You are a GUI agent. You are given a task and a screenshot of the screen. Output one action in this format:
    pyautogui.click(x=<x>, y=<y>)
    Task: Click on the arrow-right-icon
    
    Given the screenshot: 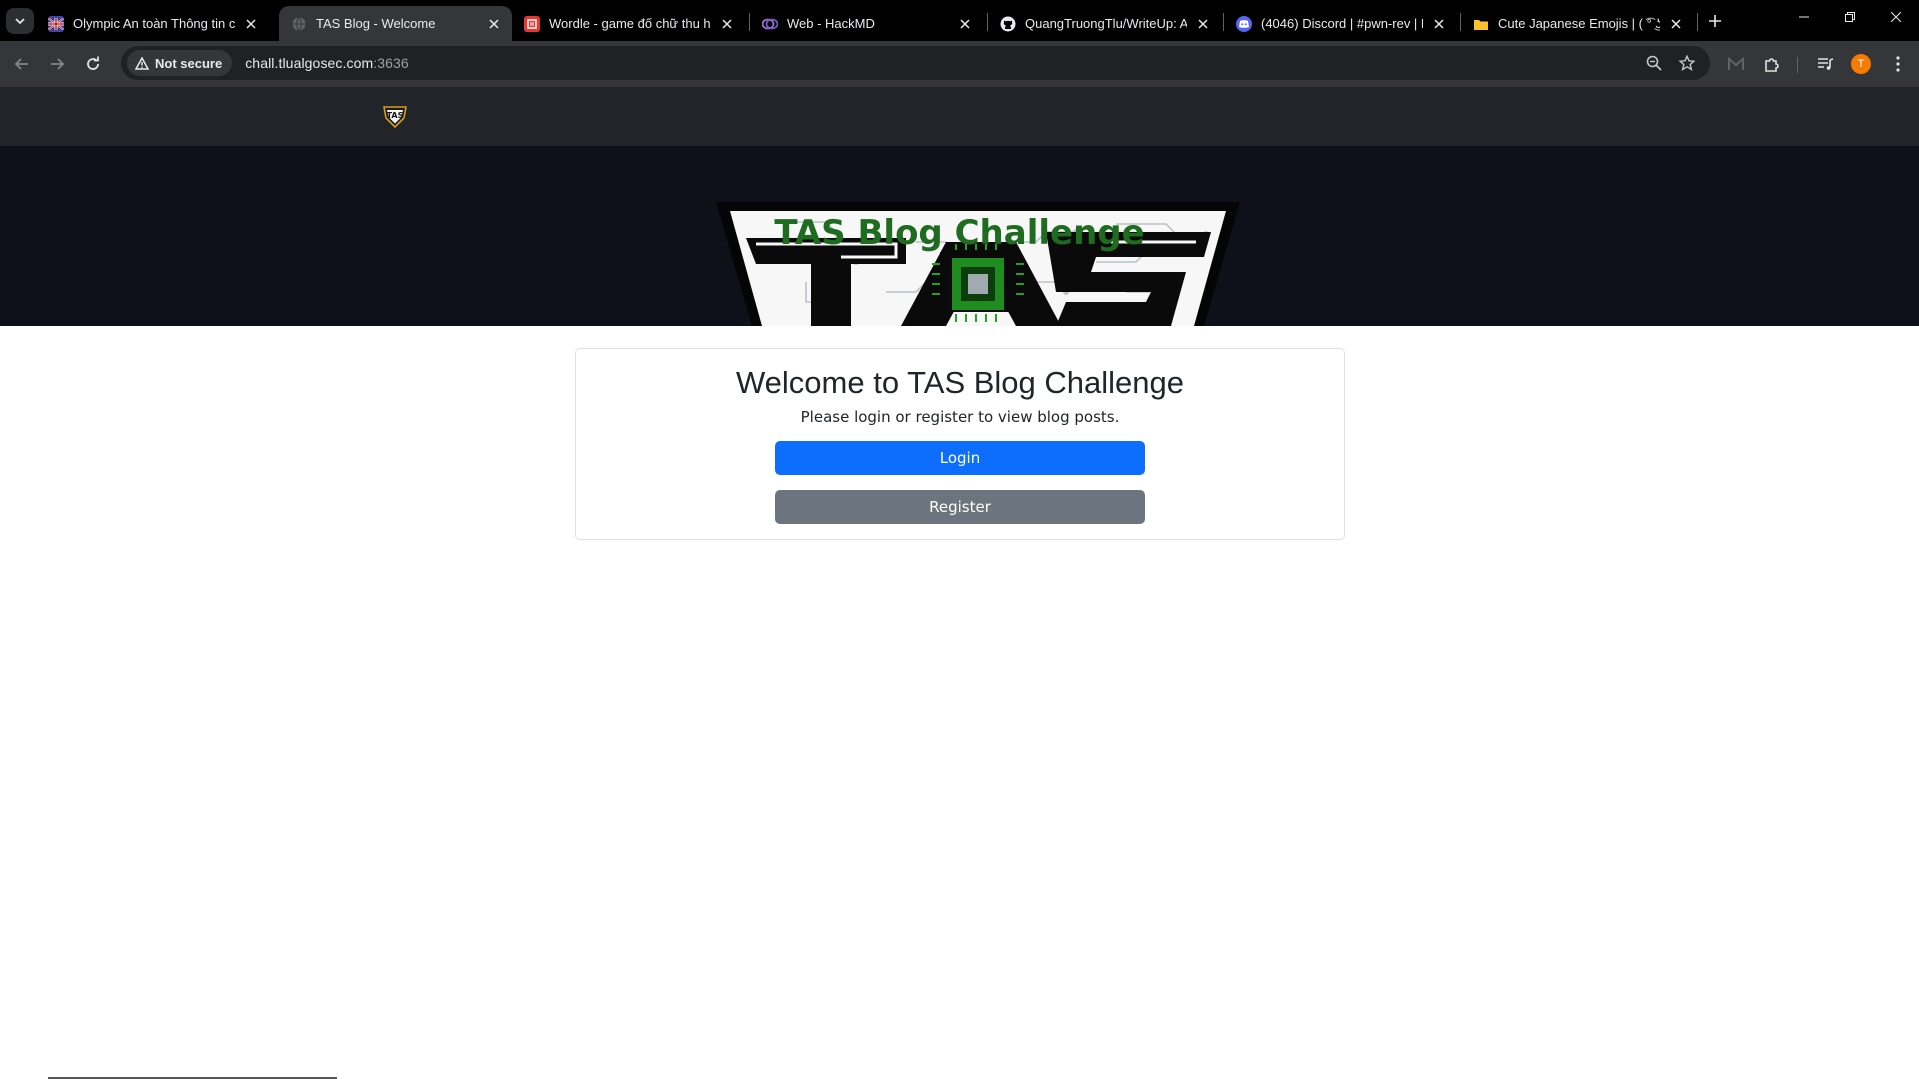 What is the action you would take?
    pyautogui.click(x=58, y=64)
    